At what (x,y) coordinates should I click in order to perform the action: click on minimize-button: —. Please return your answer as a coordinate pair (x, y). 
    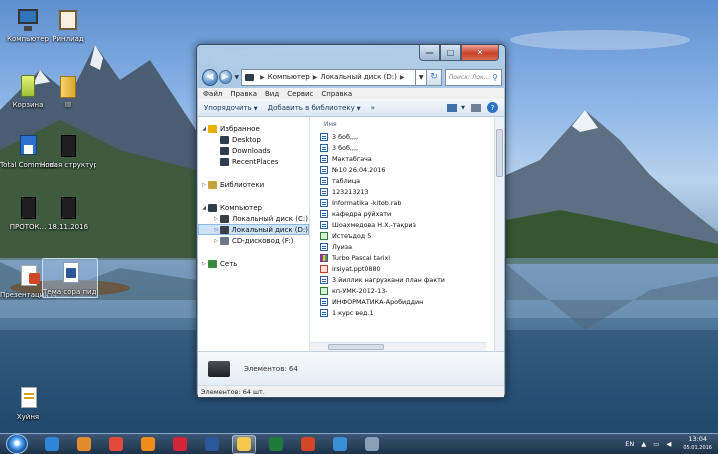
    Looking at the image, I should click on (429, 53).